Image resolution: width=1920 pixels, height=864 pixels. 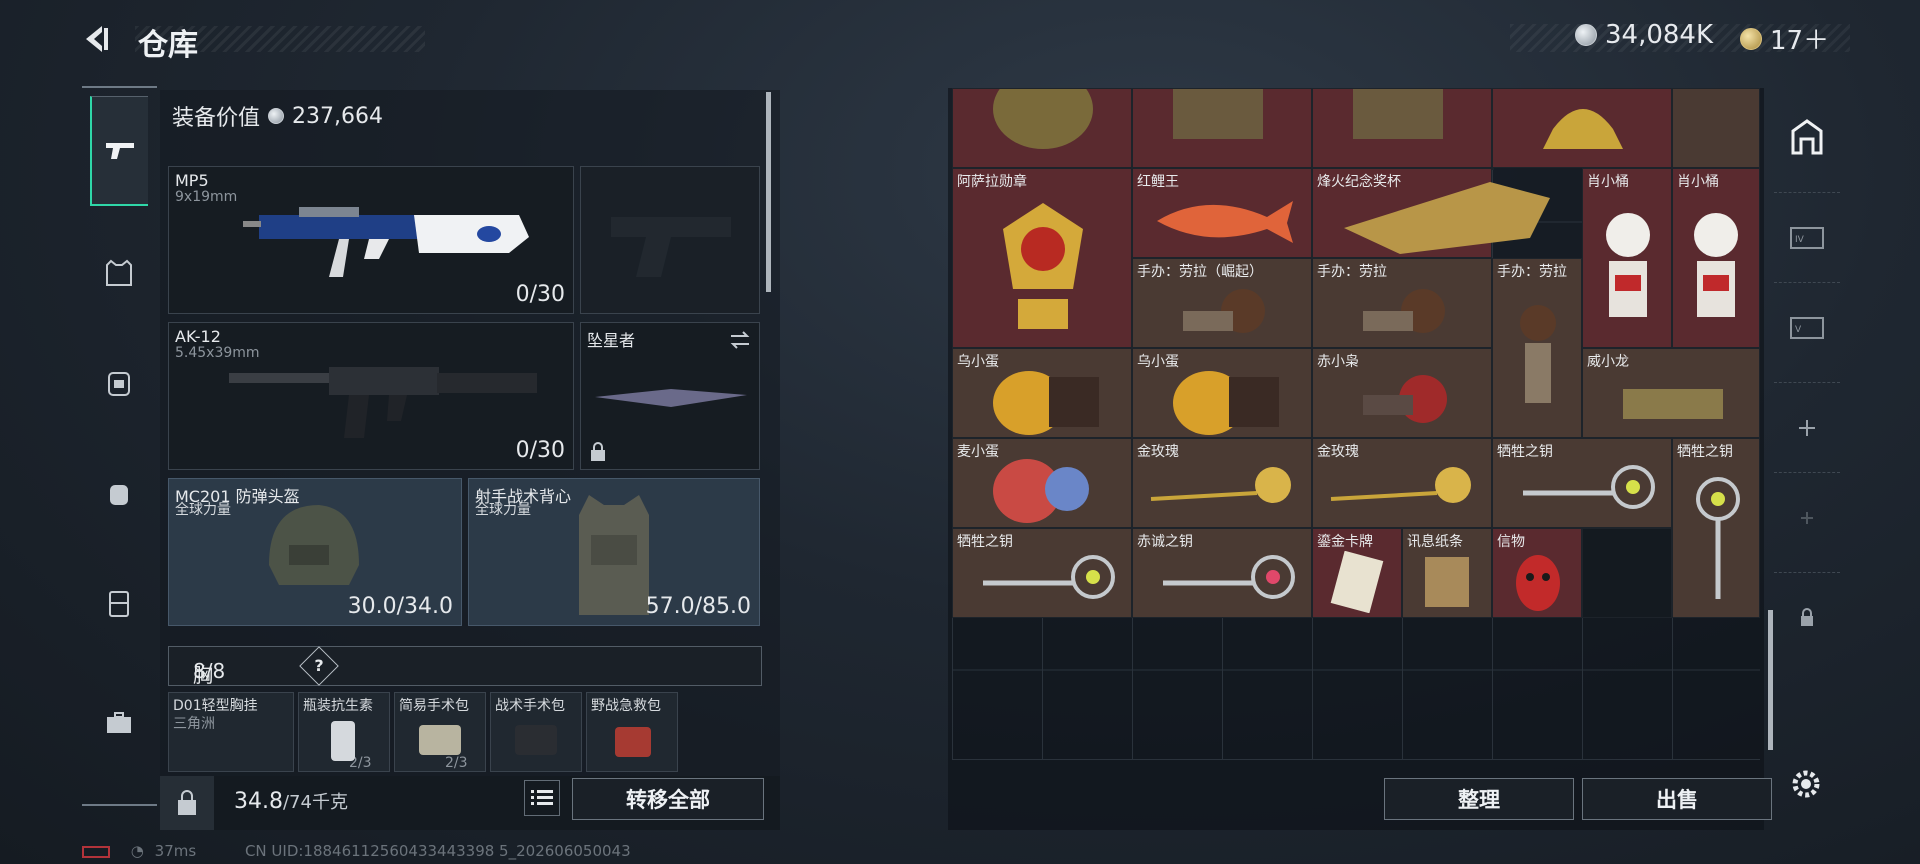 I want to click on nav-bag, so click(x=119, y=493).